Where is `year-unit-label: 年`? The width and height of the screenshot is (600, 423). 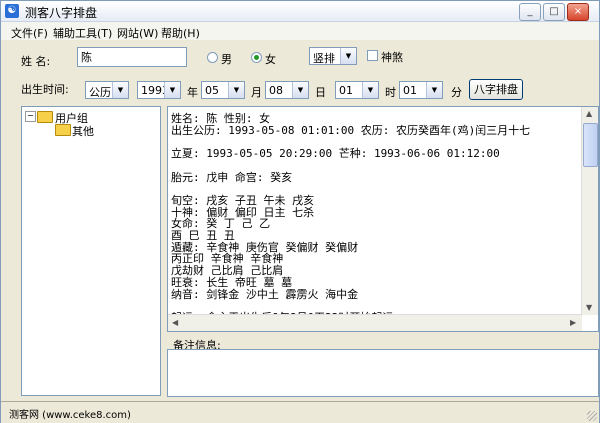
year-unit-label: 年 is located at coordinates (192, 92).